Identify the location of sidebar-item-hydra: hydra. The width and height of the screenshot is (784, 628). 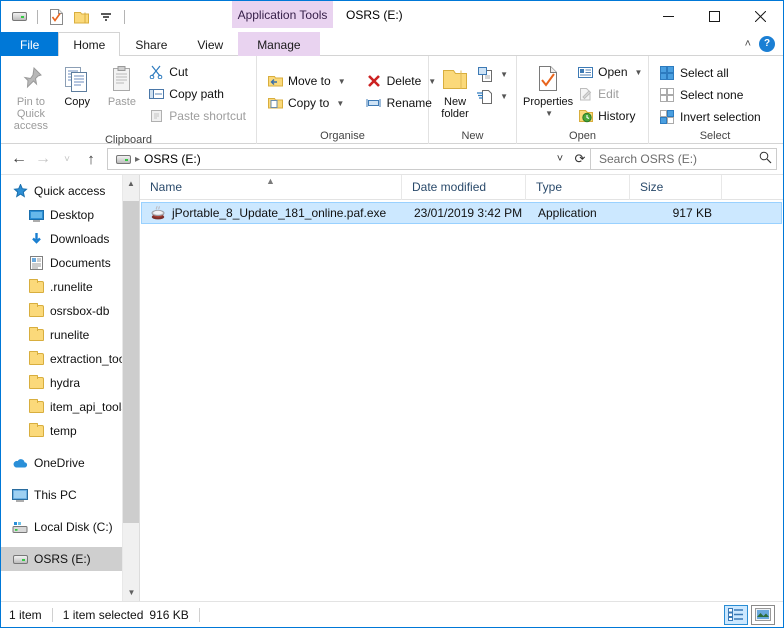
(70, 383).